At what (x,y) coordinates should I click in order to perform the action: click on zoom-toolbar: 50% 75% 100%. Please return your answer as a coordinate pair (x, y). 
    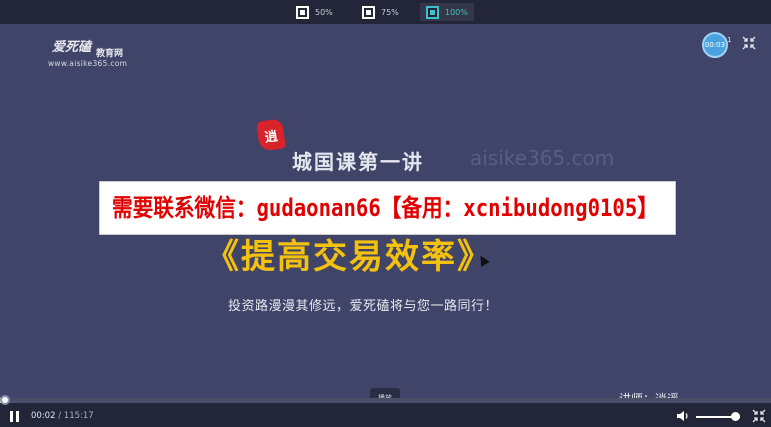
    Looking at the image, I should click on (385, 12).